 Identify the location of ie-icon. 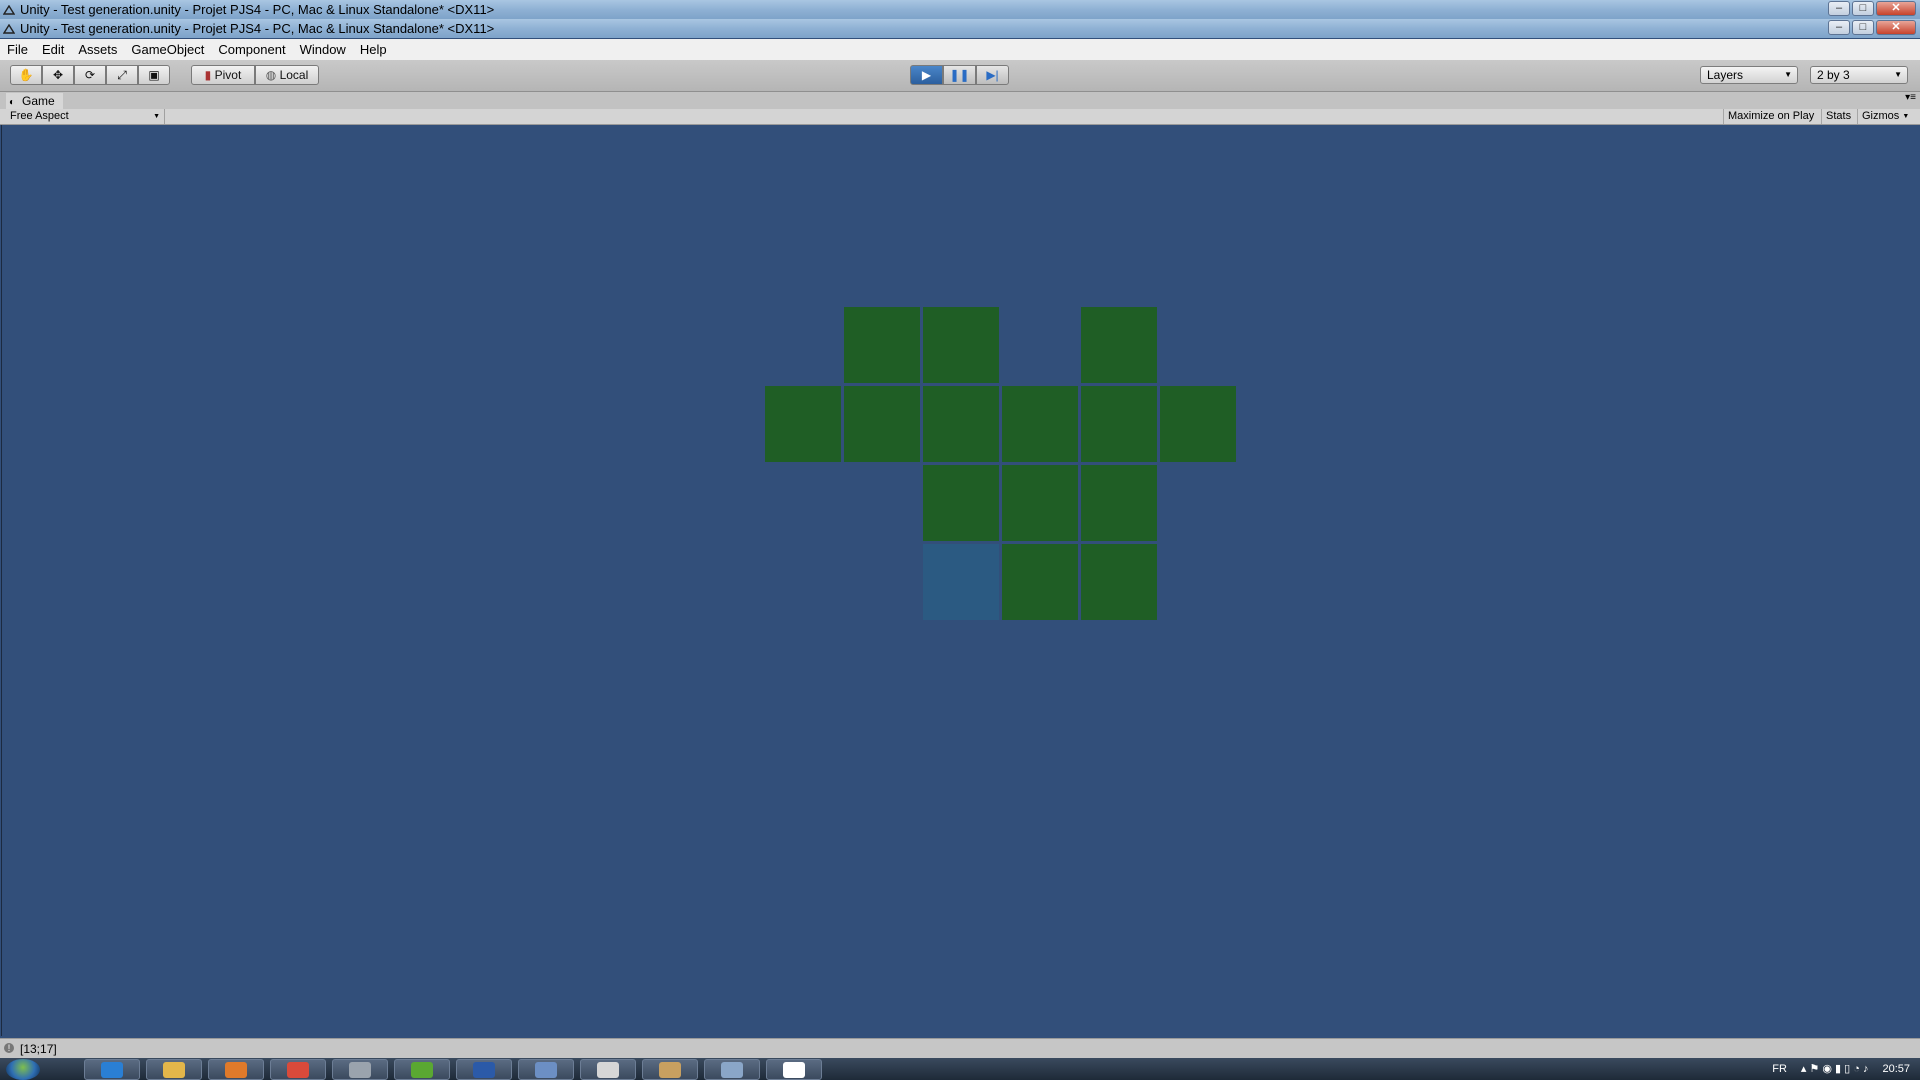
(112, 1069).